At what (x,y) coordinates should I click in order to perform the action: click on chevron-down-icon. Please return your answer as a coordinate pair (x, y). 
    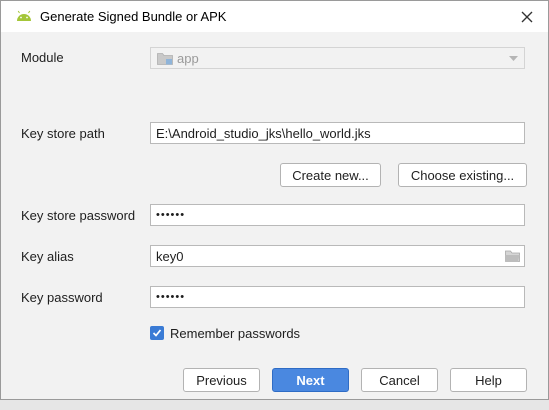
    Looking at the image, I should click on (513, 58).